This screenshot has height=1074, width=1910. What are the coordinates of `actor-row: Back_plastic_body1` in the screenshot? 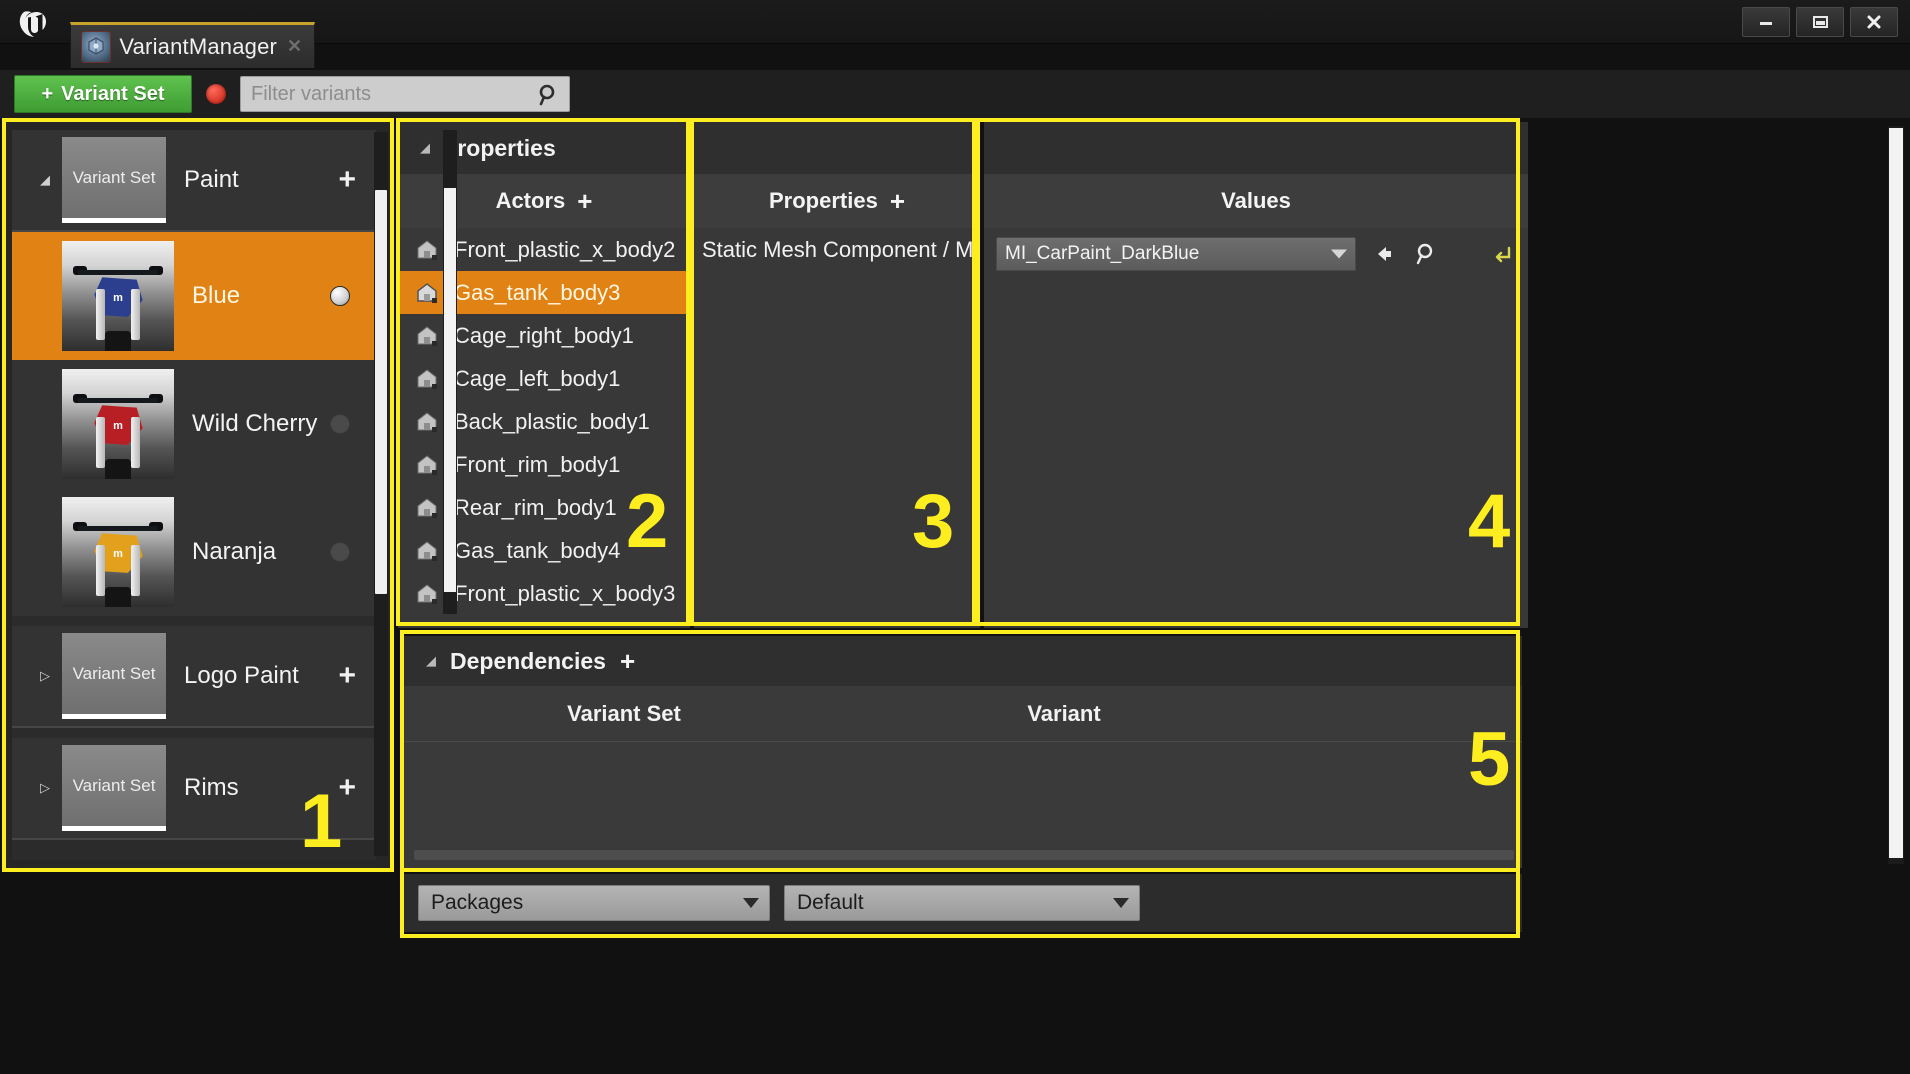 It's located at (544, 421).